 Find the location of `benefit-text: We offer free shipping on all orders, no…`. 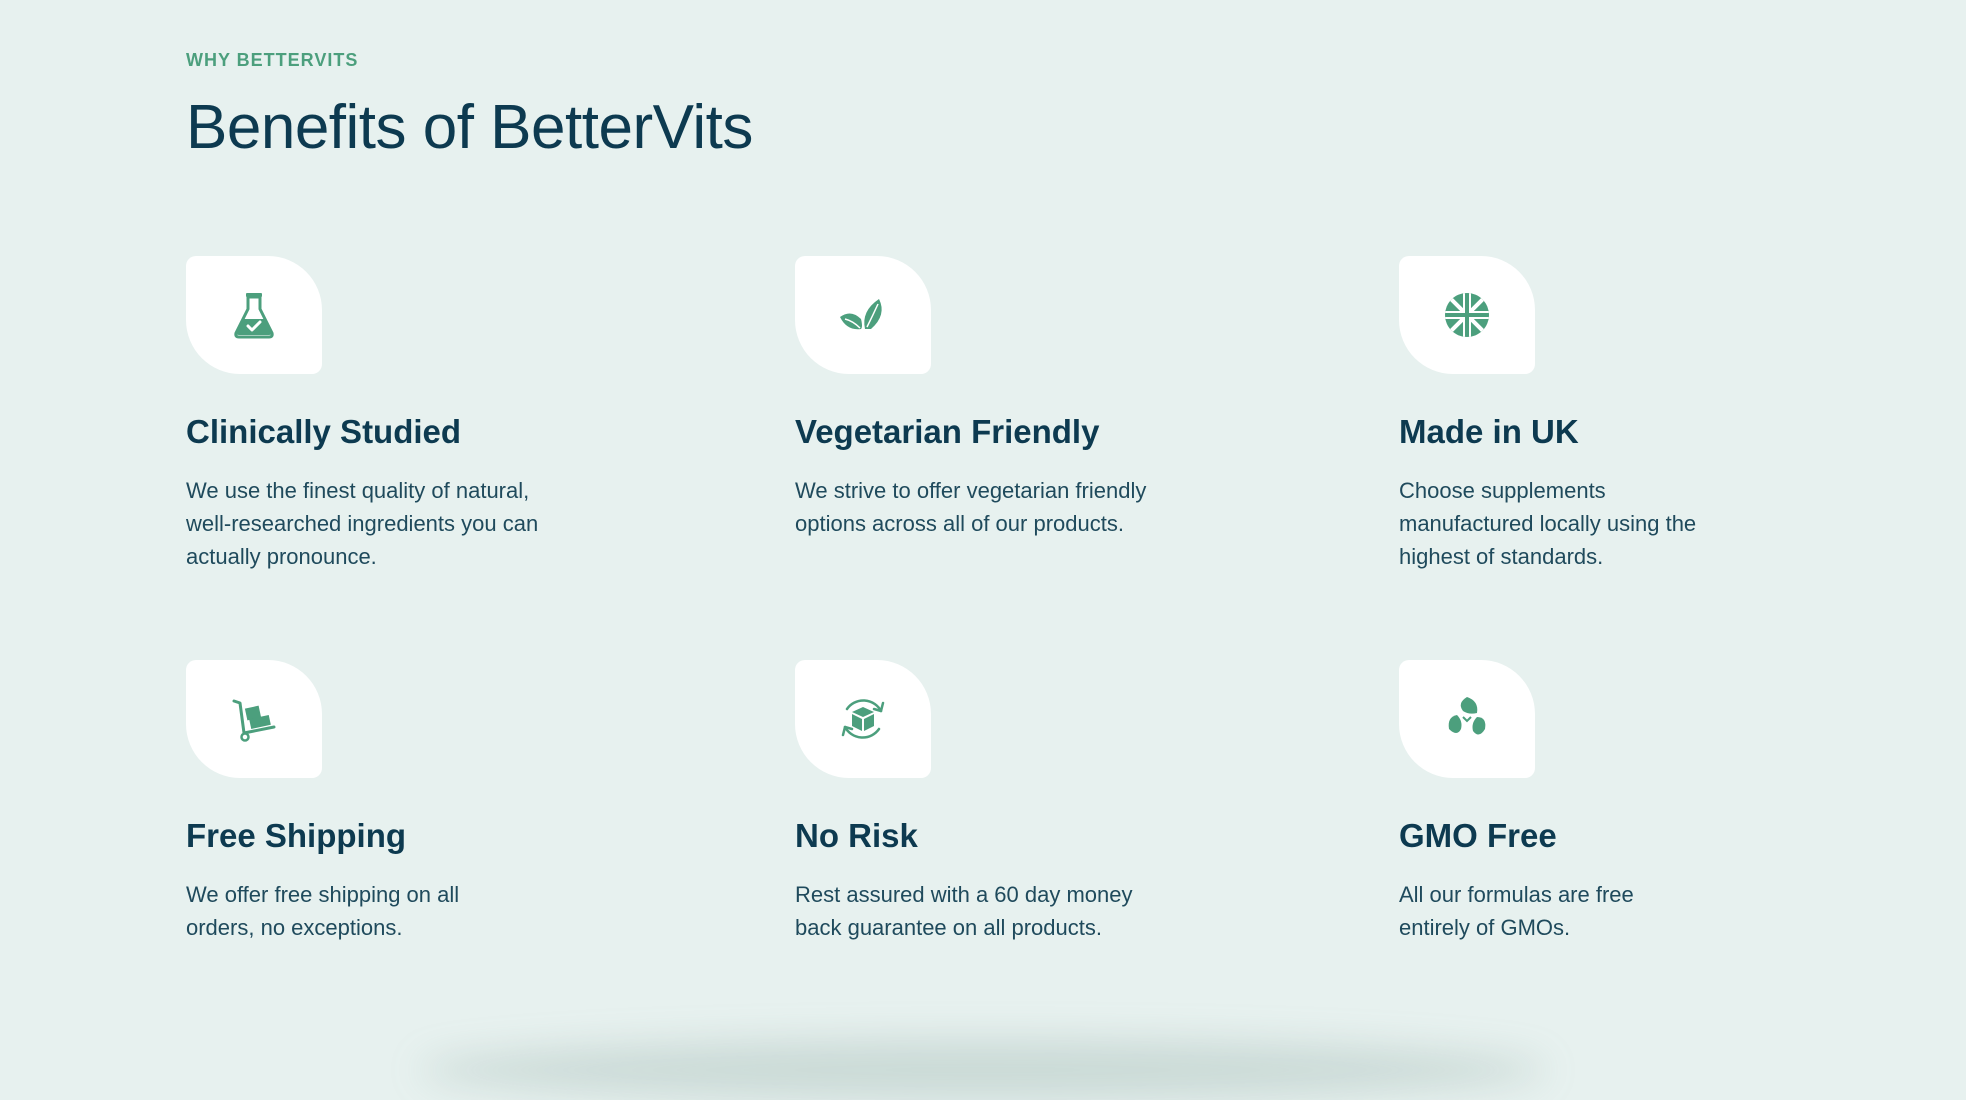

benefit-text: We offer free shipping on all orders, no… is located at coordinates (323, 910).